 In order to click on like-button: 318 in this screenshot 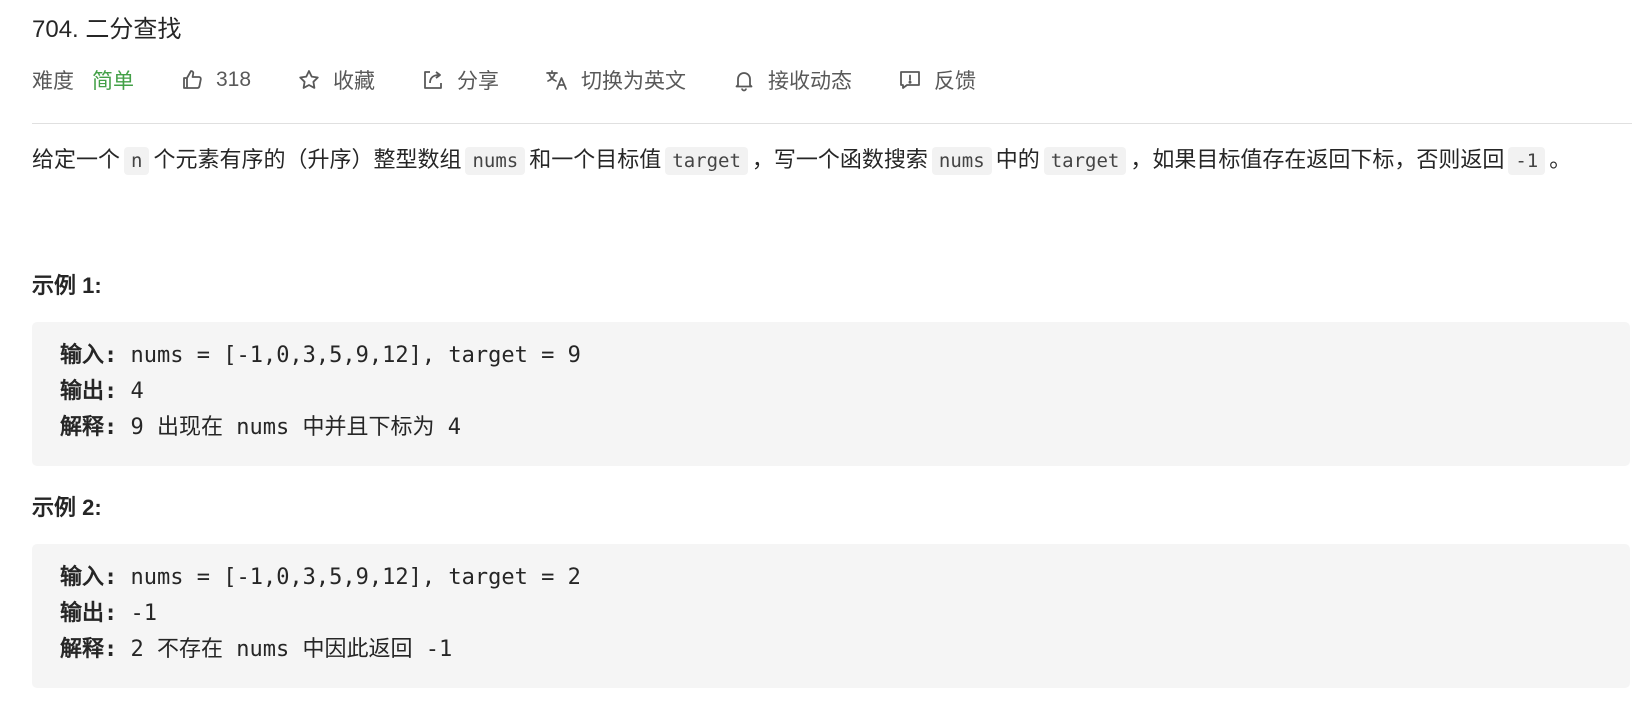, I will do `click(215, 80)`.